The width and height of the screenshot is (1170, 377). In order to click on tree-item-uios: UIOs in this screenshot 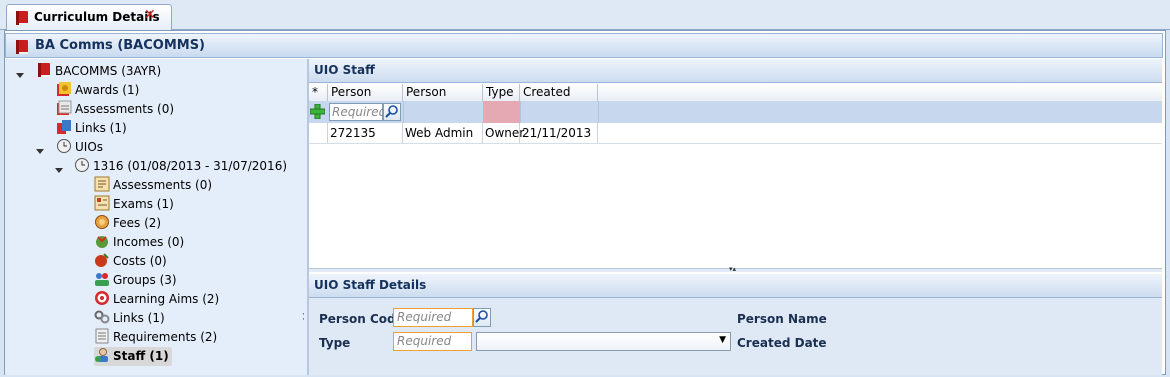, I will do `click(79, 147)`.